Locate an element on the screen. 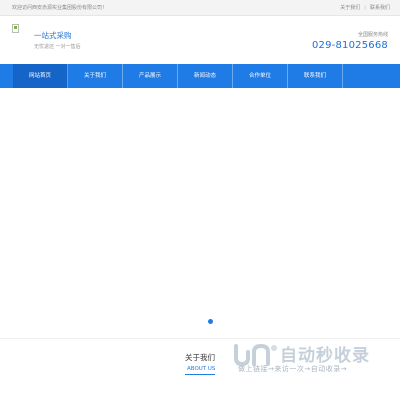 The width and height of the screenshot is (400, 400). slogan: 一站式采购 is located at coordinates (53, 35).